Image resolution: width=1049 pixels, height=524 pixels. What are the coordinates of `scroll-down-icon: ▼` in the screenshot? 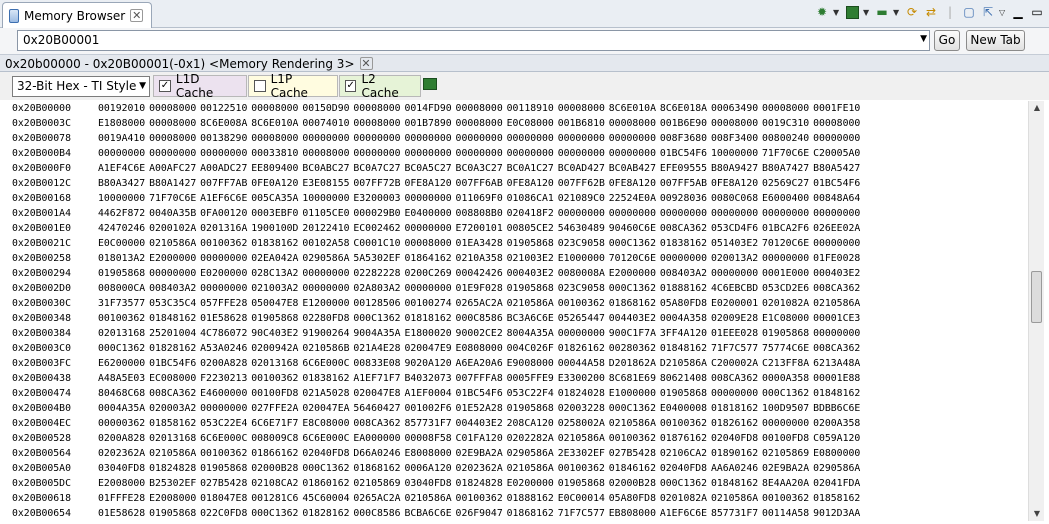 It's located at (1037, 514).